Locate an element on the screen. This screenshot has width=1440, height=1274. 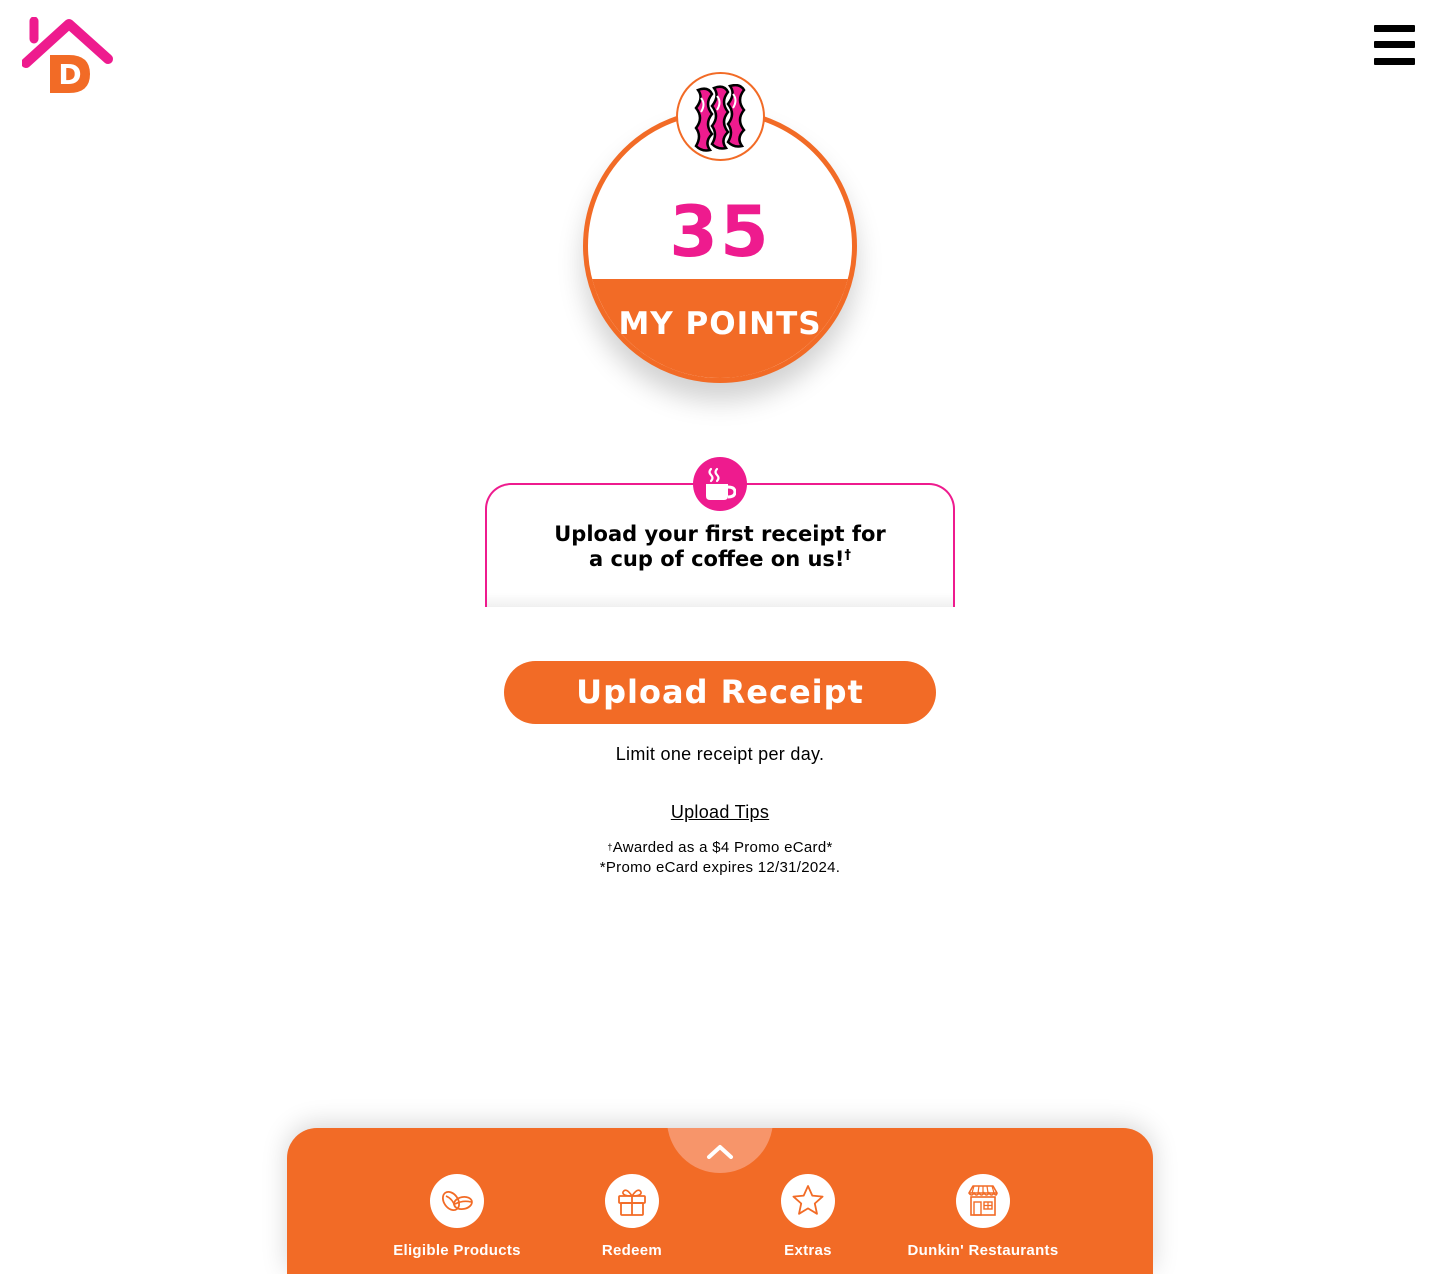
disclaimer-line-1: †Awarded as a $4 Promo eCard* is located at coordinates (720, 848).